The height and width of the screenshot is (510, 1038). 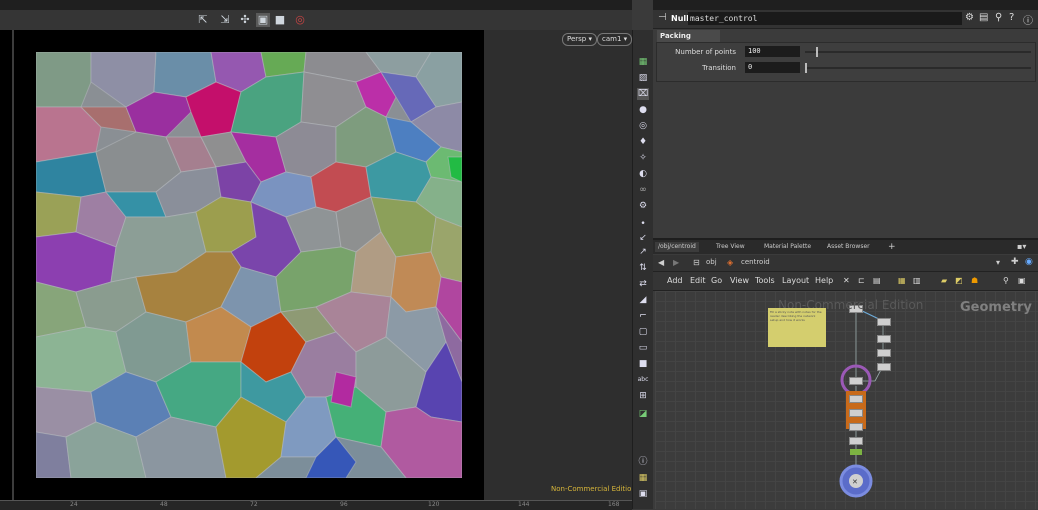 I want to click on list-icon: ▤, so click(x=877, y=280).